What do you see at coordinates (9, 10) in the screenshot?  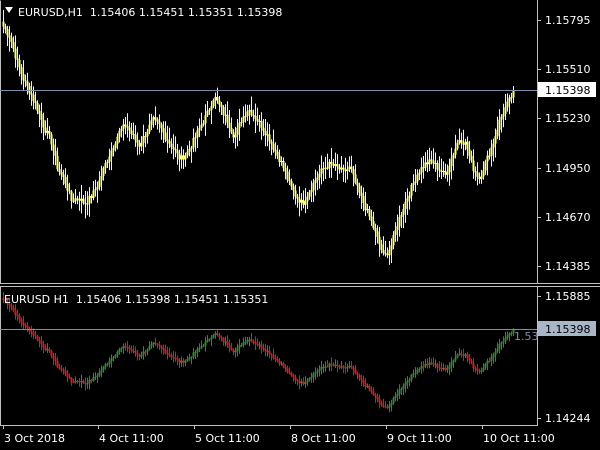 I see `triangle-down-icon` at bounding box center [9, 10].